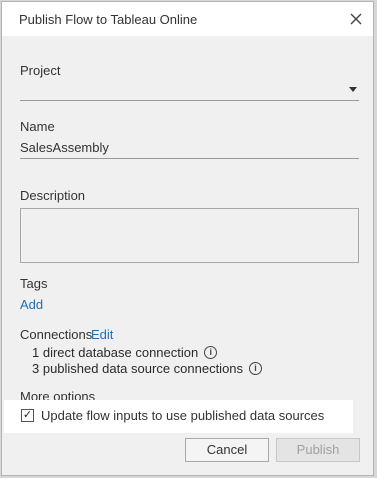 The image size is (377, 478). What do you see at coordinates (318, 450) in the screenshot?
I see `publish-button: Publish` at bounding box center [318, 450].